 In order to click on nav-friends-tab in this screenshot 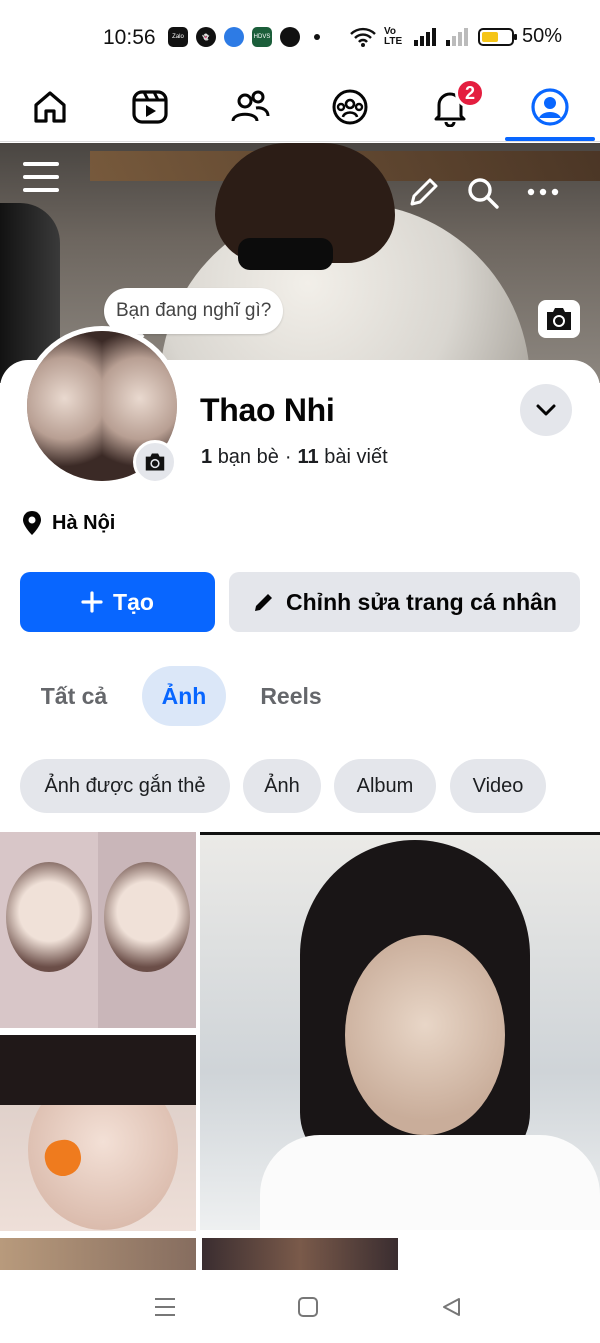, I will do `click(250, 107)`.